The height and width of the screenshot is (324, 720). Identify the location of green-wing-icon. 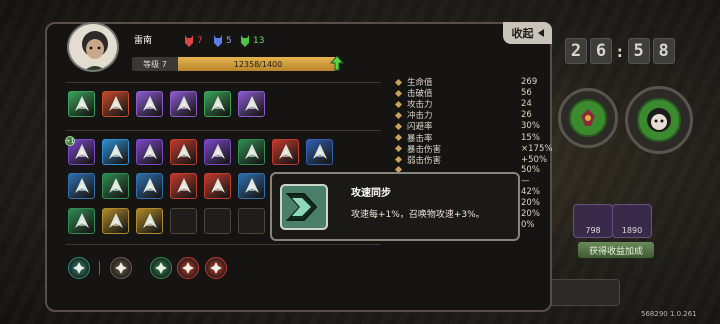
(217, 104).